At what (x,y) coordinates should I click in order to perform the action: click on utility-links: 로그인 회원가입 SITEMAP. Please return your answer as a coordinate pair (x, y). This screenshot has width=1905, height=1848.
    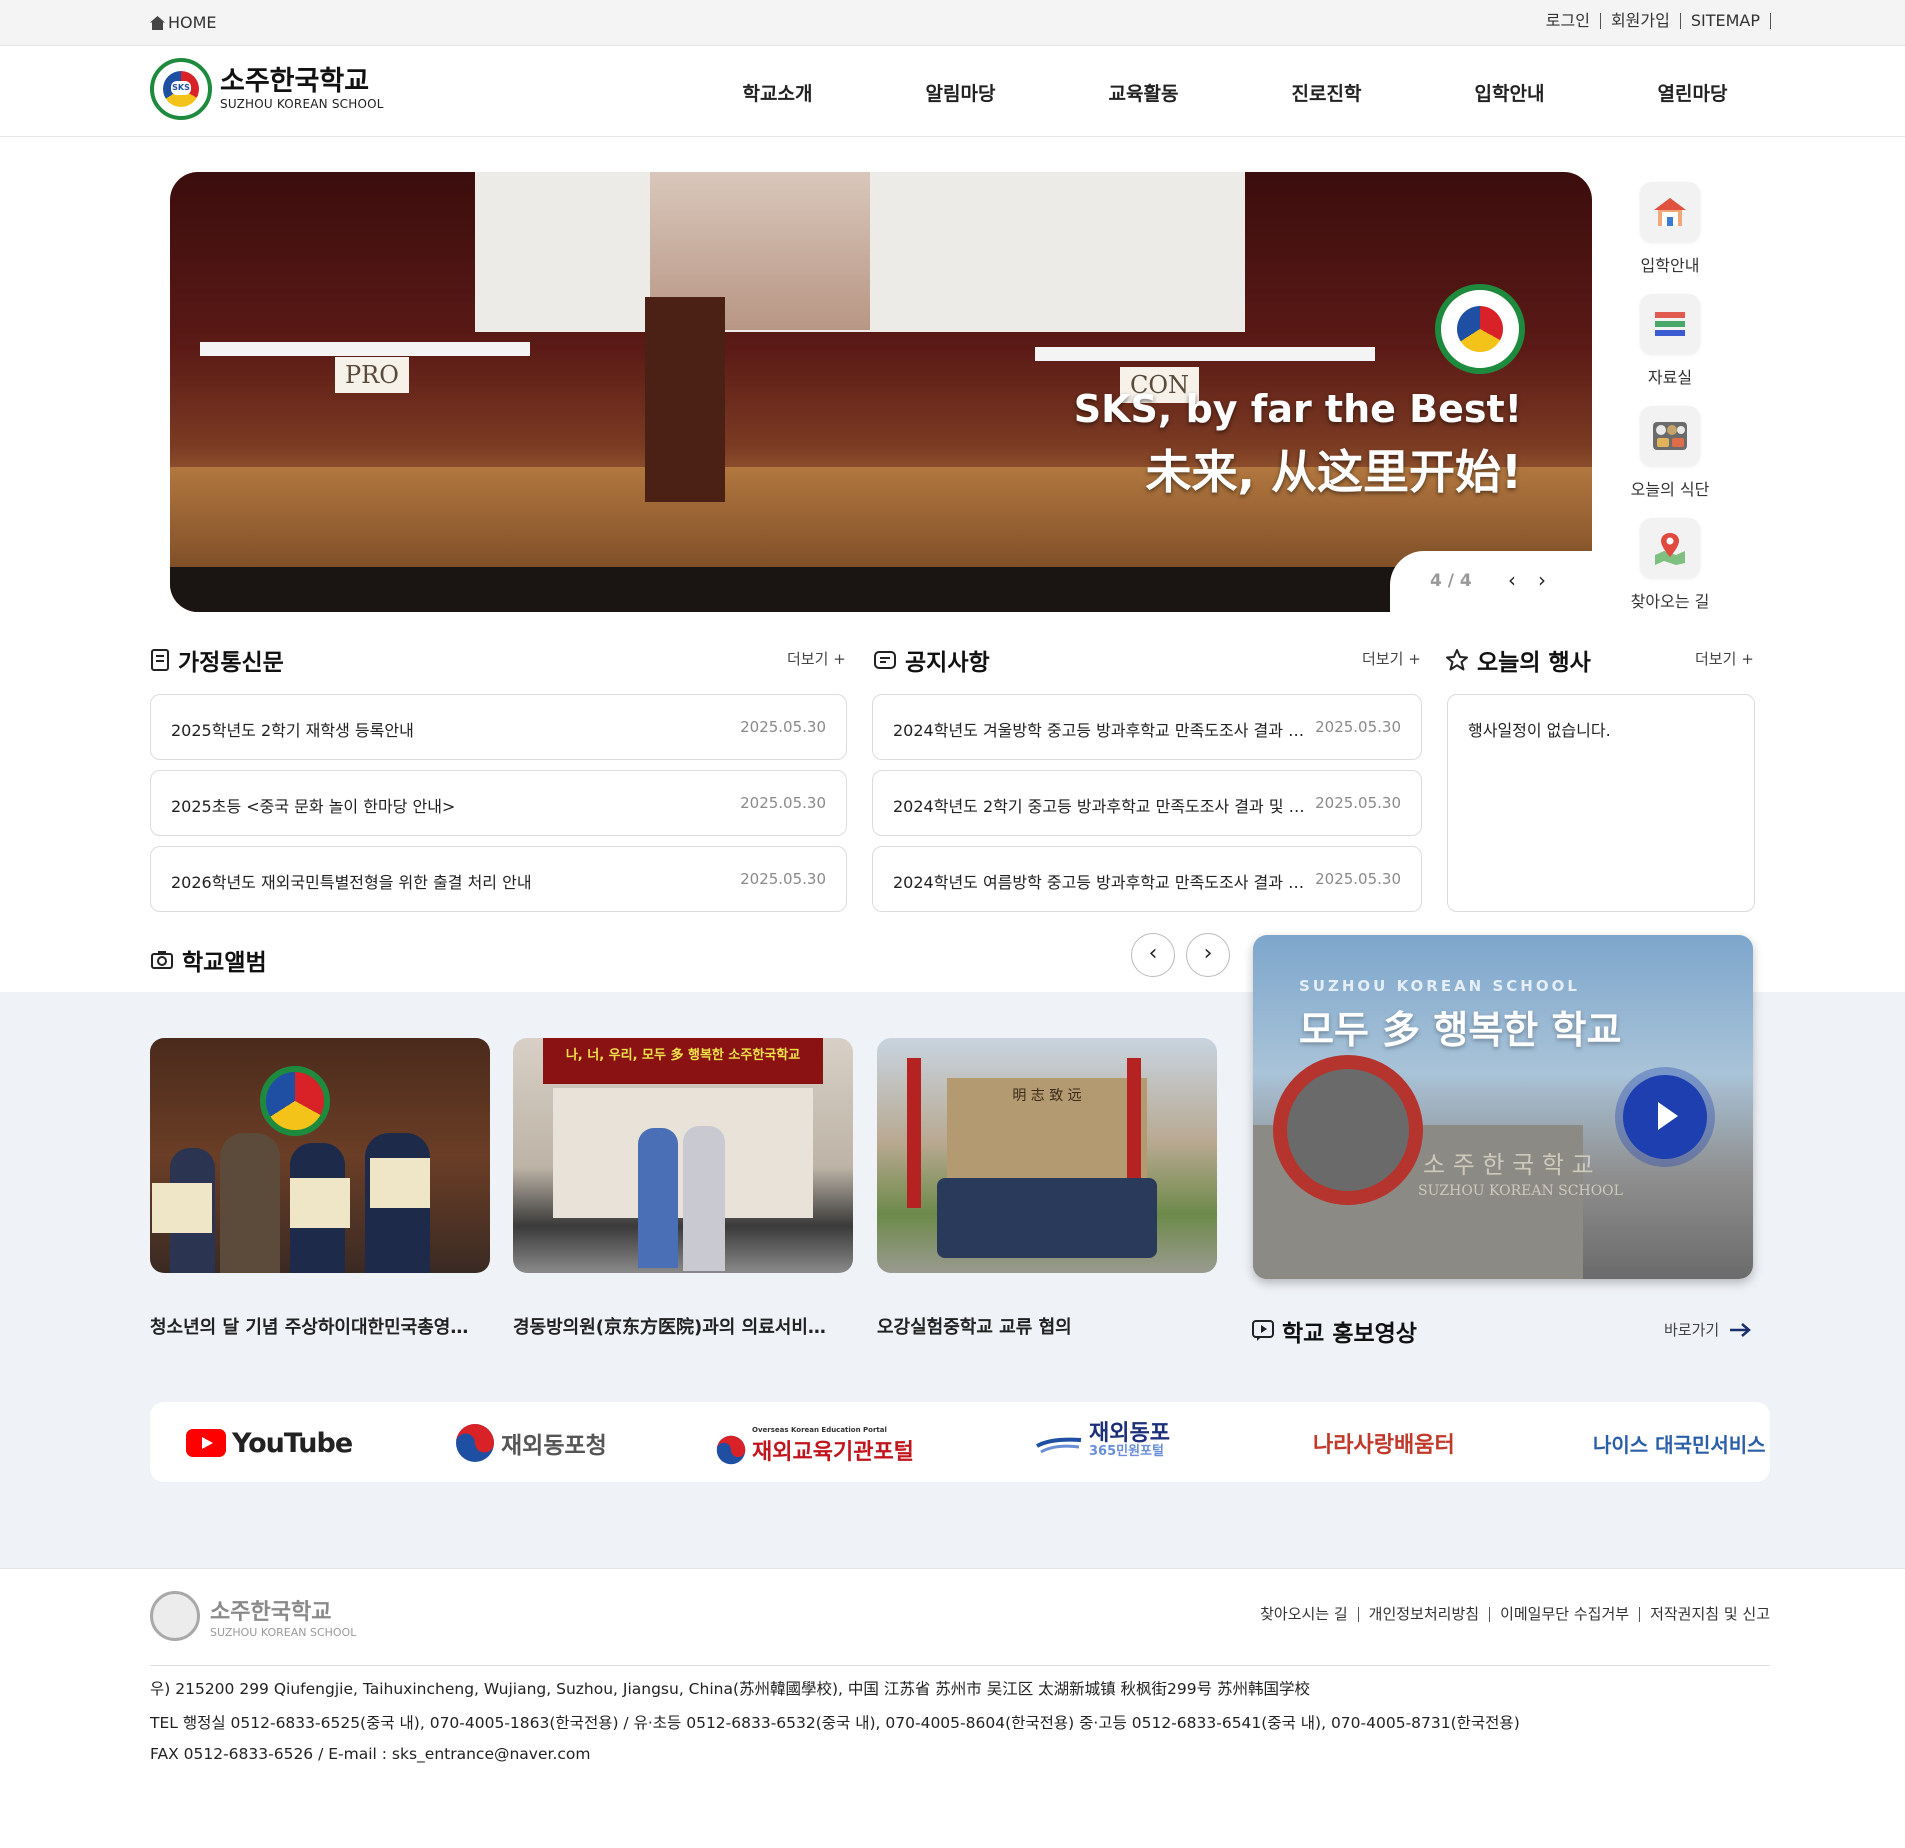
    Looking at the image, I should click on (1653, 21).